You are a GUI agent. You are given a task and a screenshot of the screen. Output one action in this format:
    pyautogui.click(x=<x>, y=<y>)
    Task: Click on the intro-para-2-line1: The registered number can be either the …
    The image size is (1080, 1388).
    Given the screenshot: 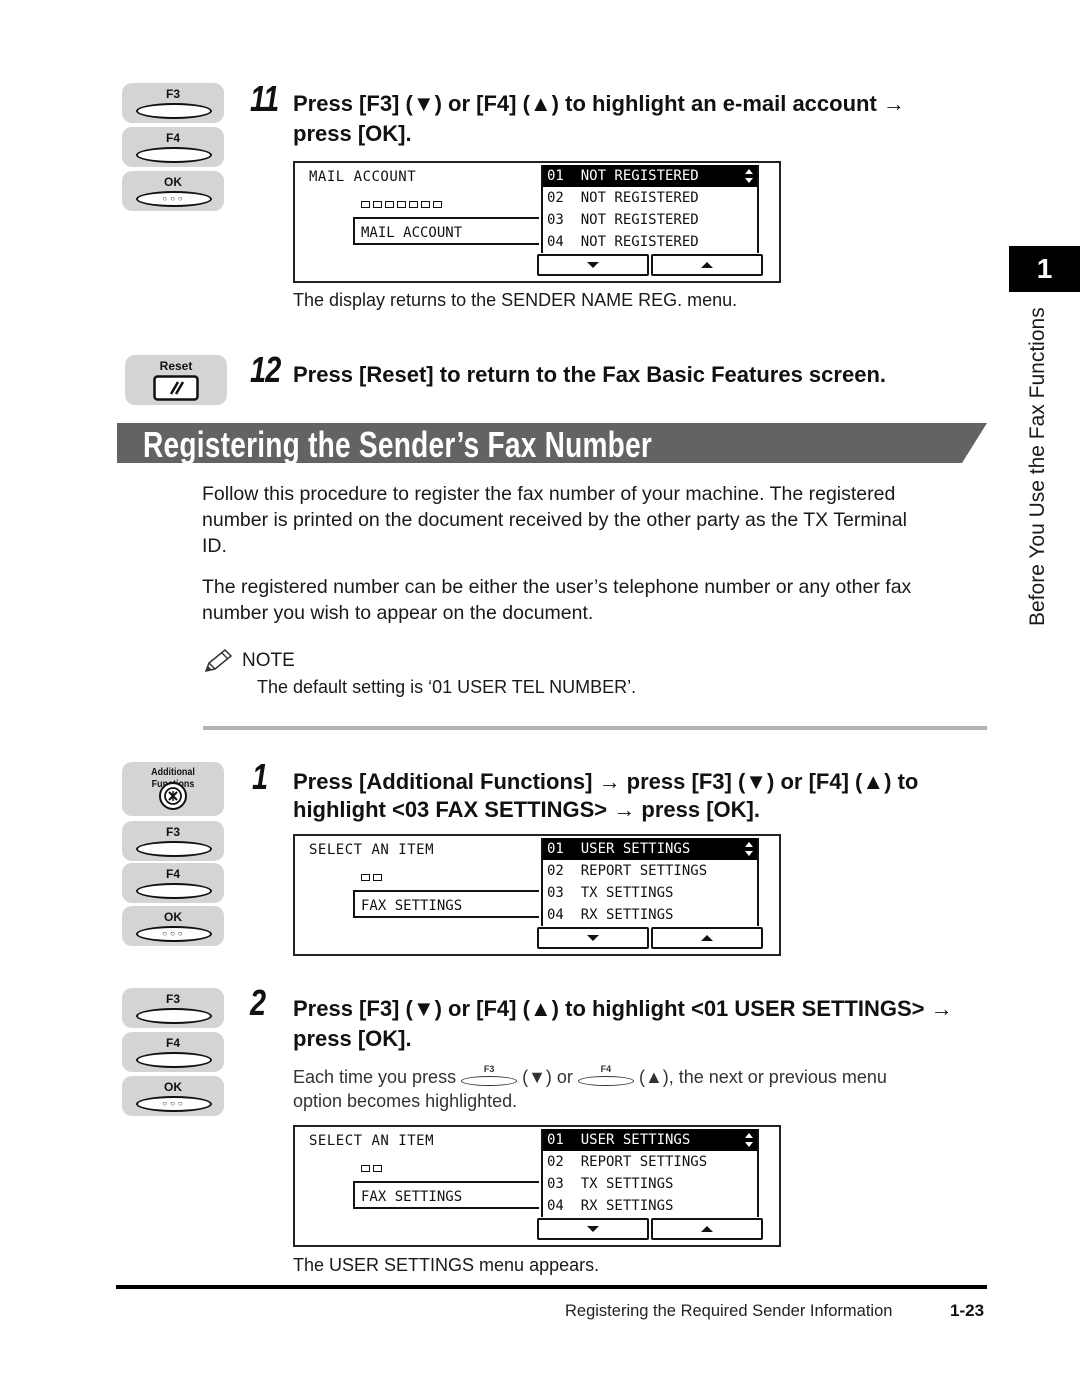 What is the action you would take?
    pyautogui.click(x=557, y=587)
    